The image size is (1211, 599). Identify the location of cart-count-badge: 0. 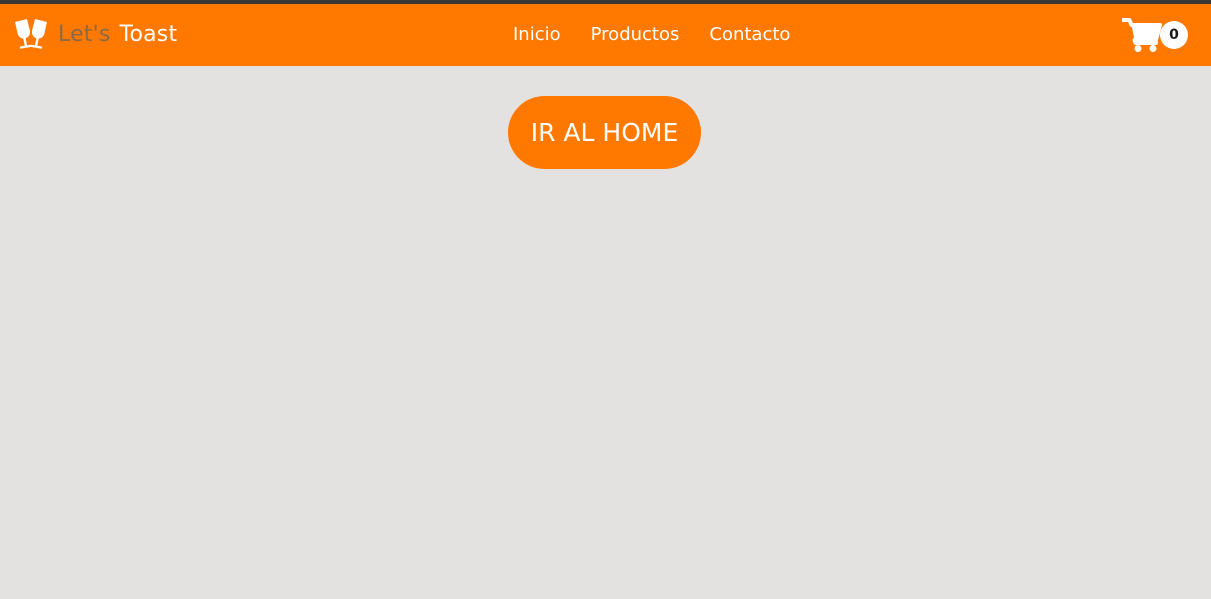
(1174, 35).